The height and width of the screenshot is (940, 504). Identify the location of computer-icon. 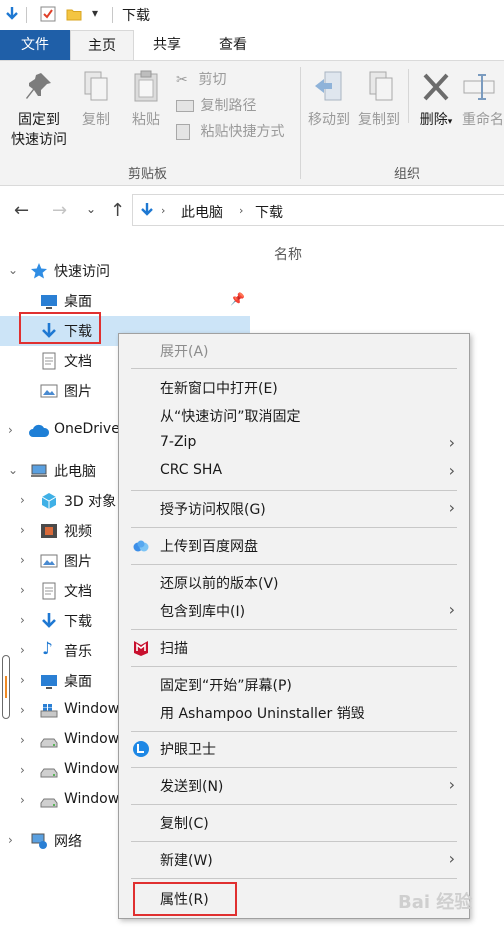
(39, 470).